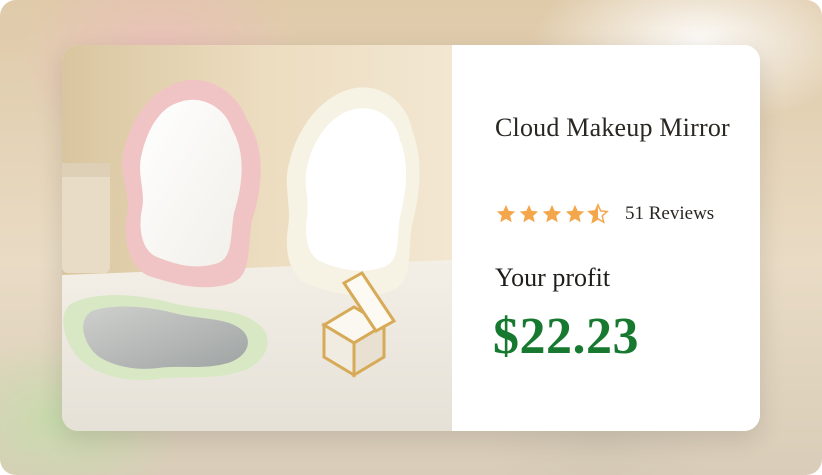 The image size is (822, 475). Describe the element at coordinates (553, 277) in the screenshot. I see `profit-label: Your profit` at that location.